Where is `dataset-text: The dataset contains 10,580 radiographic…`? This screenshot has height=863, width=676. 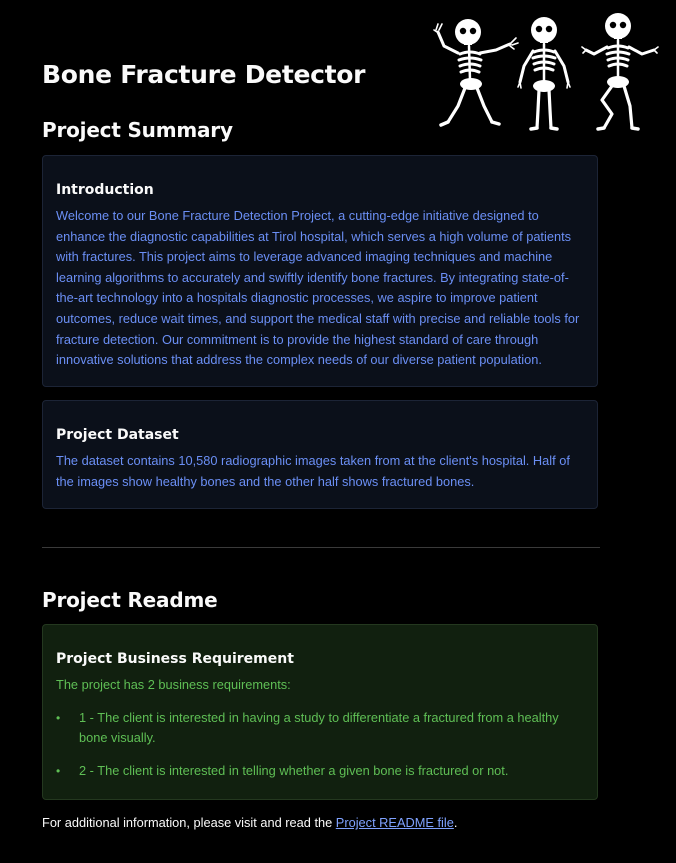 dataset-text: The dataset contains 10,580 radiographic… is located at coordinates (313, 471).